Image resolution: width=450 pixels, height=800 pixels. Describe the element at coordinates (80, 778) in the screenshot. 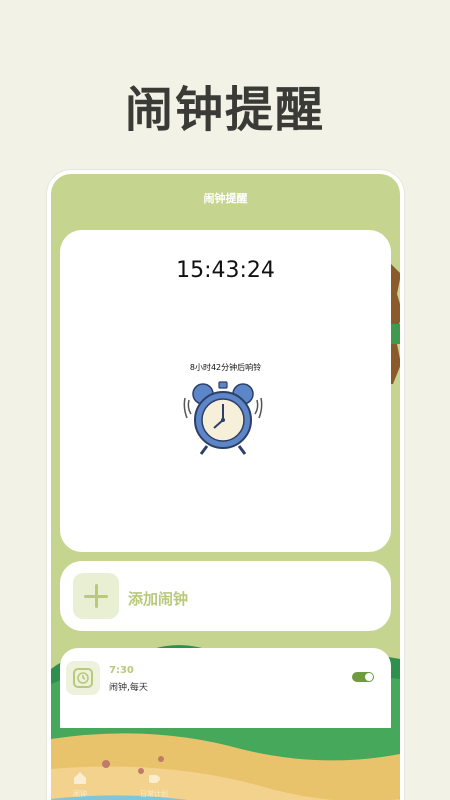

I see `home-icon` at that location.